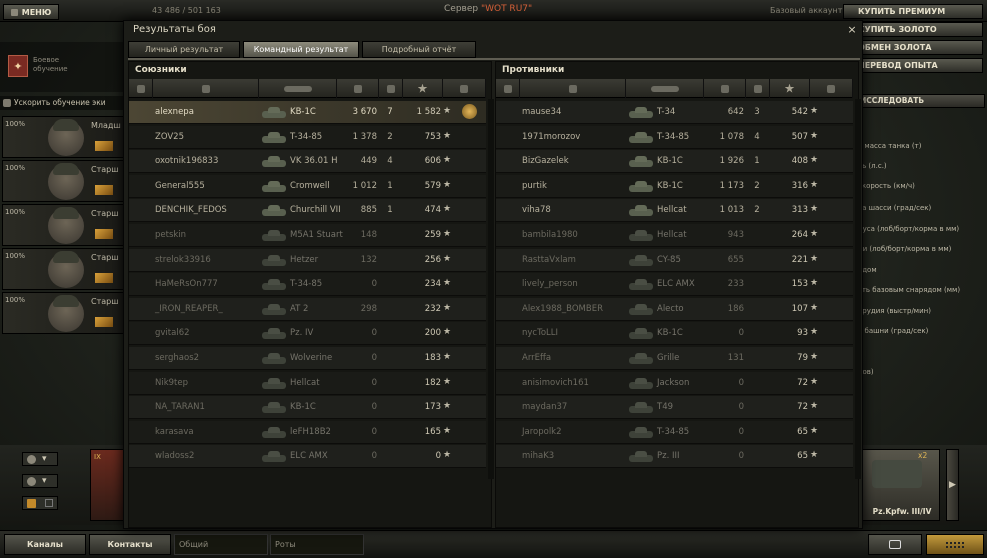  I want to click on player-name: gvital62, so click(172, 333).